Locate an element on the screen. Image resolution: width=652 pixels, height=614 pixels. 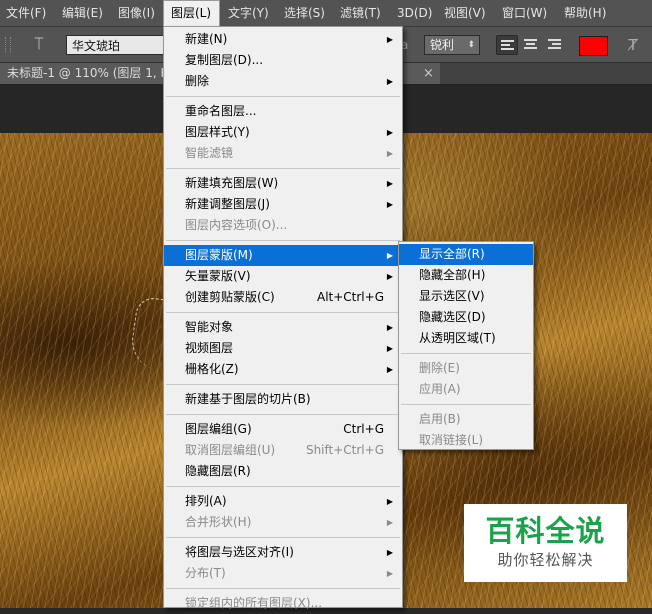
menuitem-label: 将图层与选区对齐(I) is located at coordinates (239, 552).